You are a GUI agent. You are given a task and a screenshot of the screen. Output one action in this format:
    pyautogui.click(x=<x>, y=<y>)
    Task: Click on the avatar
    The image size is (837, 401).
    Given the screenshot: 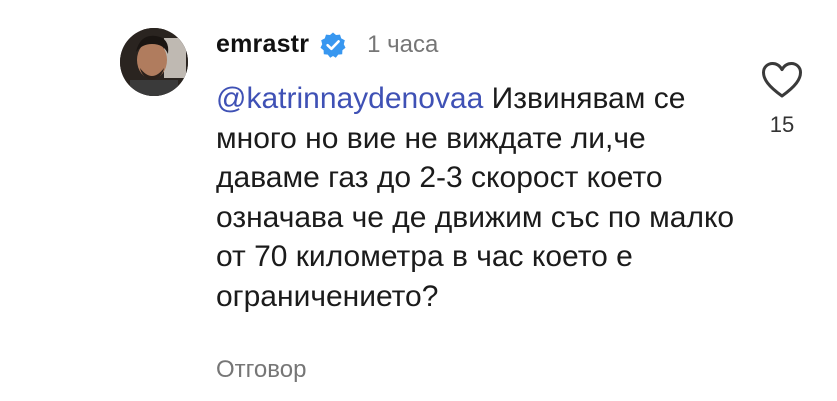 What is the action you would take?
    pyautogui.click(x=154, y=62)
    